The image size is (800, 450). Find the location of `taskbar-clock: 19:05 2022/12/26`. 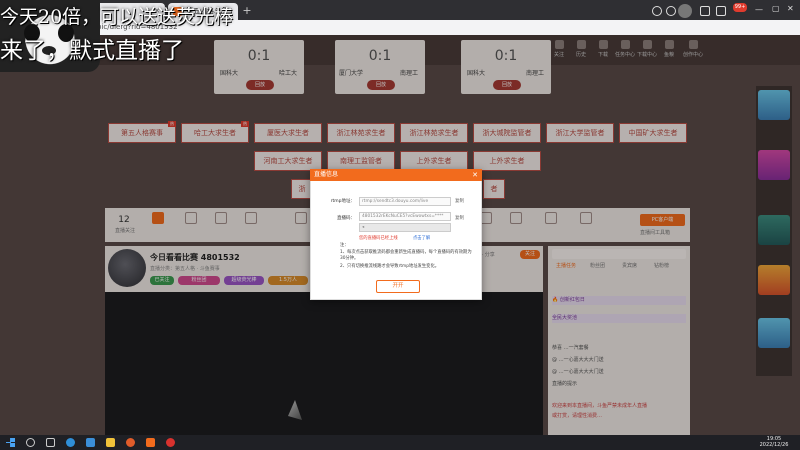

taskbar-clock: 19:05 2022/12/26 is located at coordinates (774, 442).